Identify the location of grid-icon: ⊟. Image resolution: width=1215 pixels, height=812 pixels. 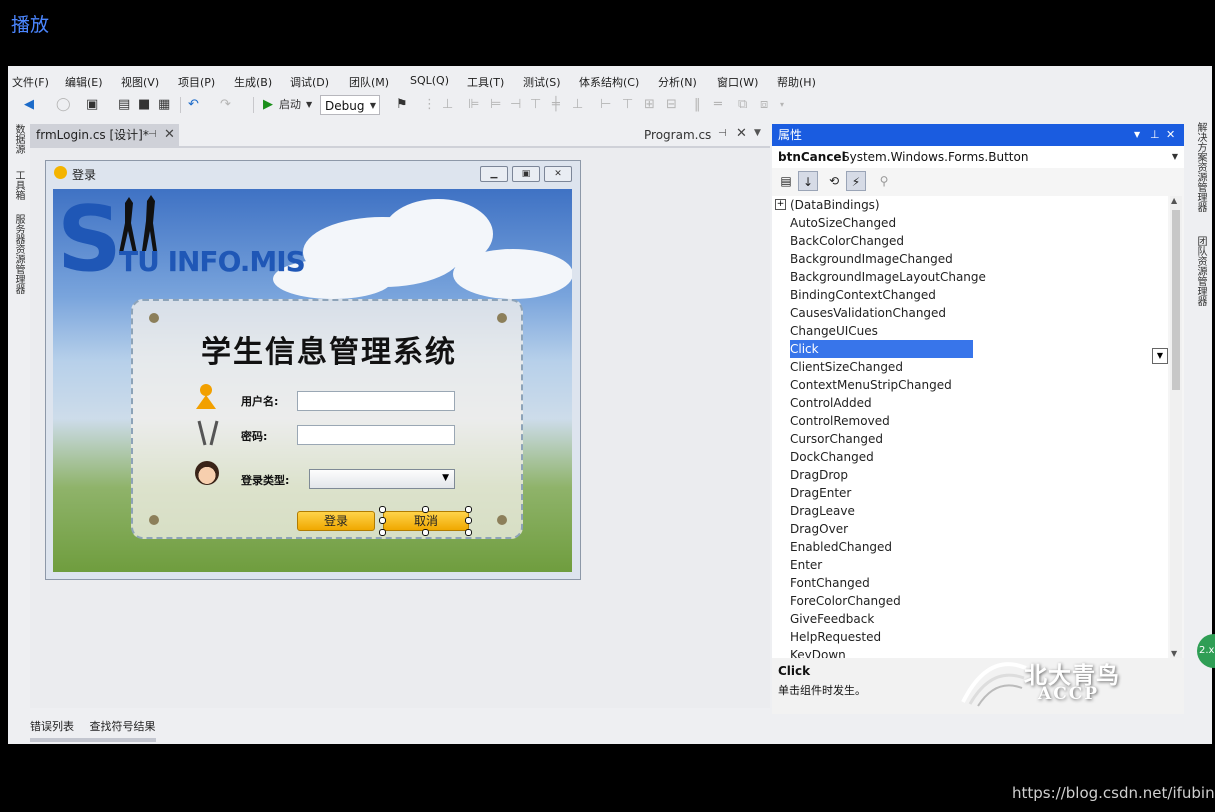
(671, 105).